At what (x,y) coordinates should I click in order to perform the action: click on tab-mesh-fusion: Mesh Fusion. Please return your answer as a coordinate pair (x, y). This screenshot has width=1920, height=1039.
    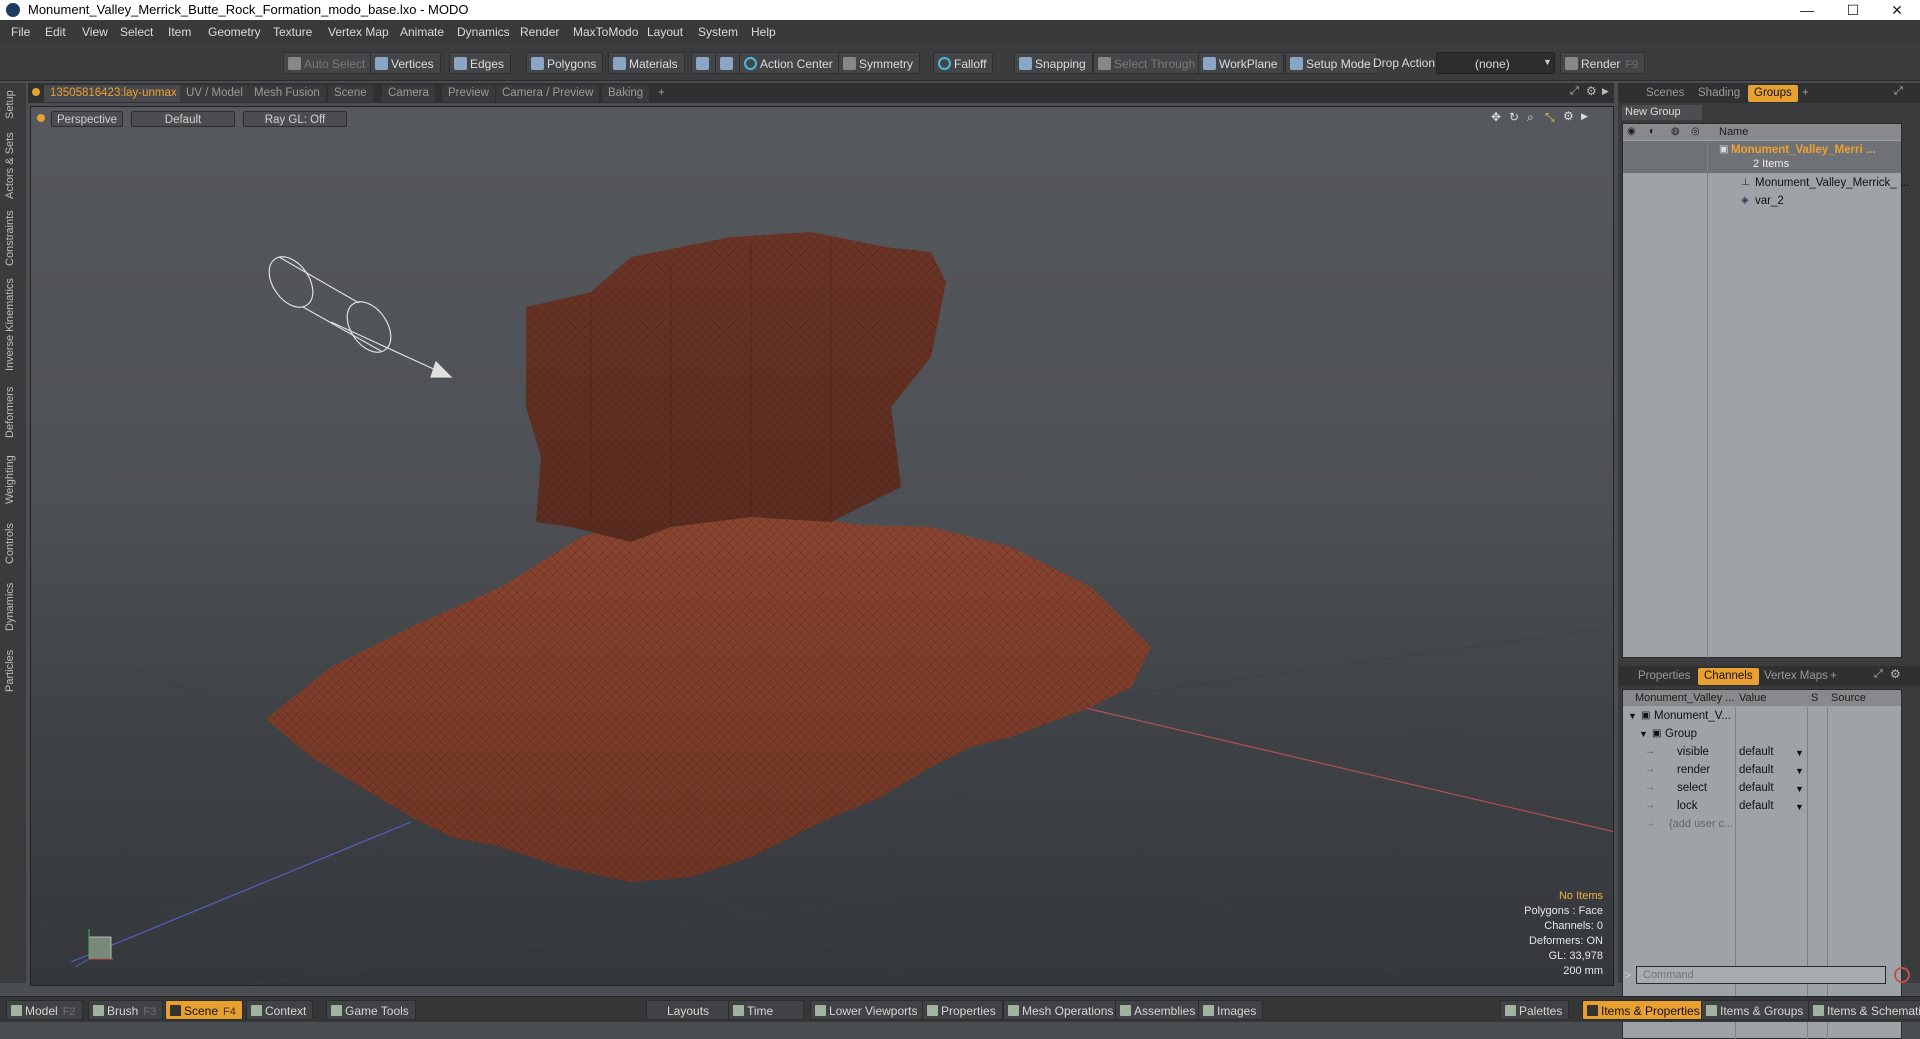
    Looking at the image, I should click on (287, 93).